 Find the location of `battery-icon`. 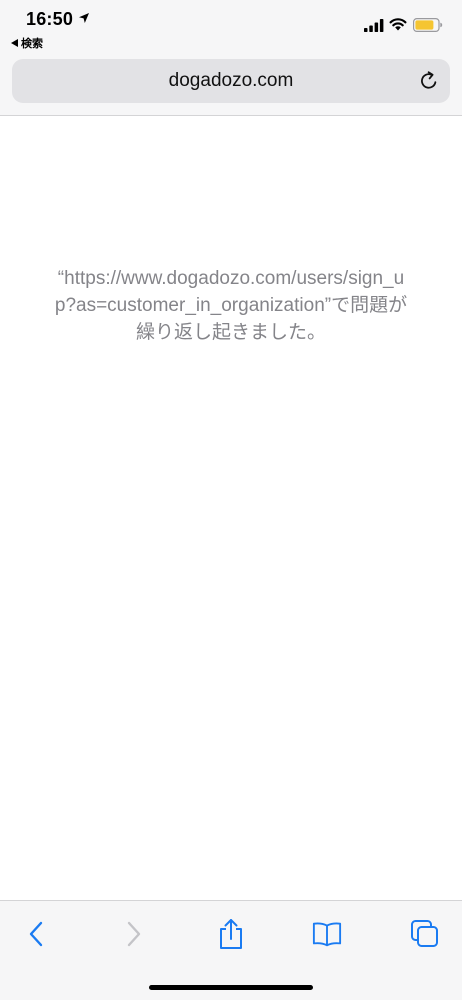

battery-icon is located at coordinates (428, 25).